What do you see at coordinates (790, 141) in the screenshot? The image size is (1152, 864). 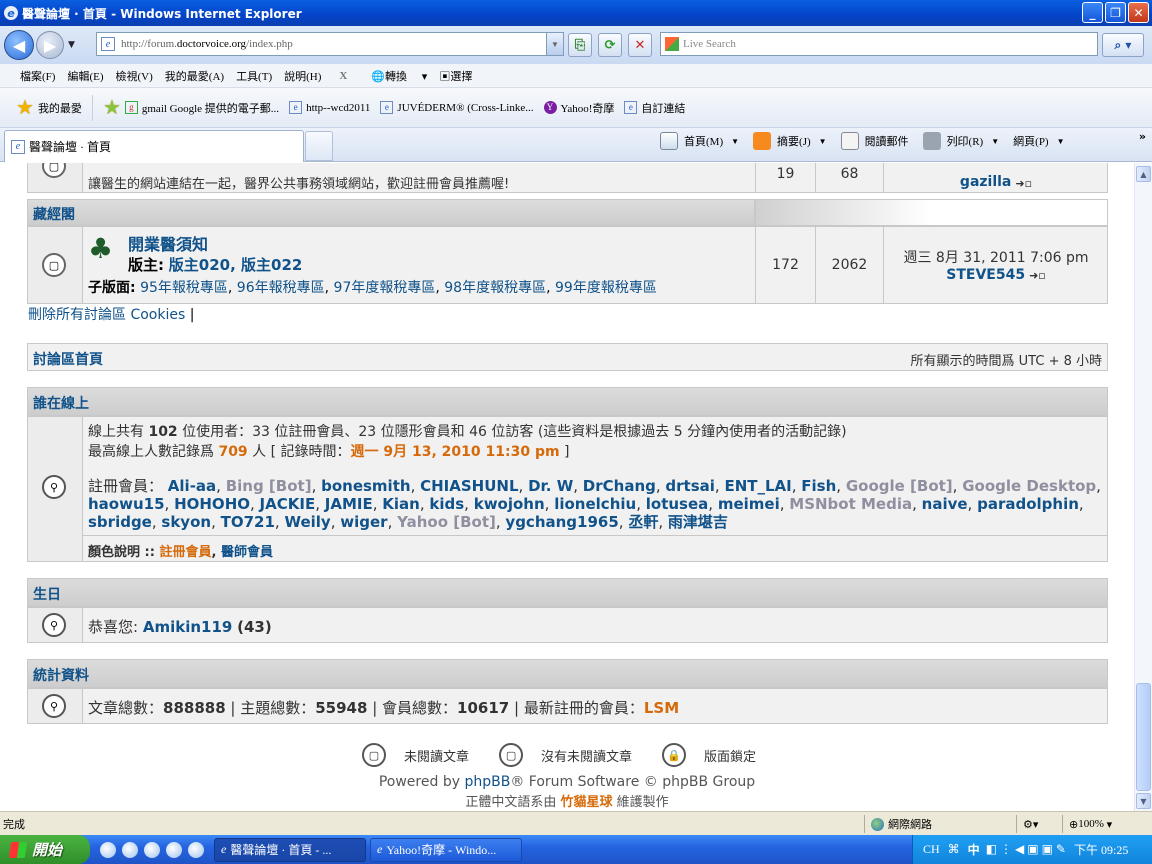 I see `feeds-button: 摘要(J) ▼` at bounding box center [790, 141].